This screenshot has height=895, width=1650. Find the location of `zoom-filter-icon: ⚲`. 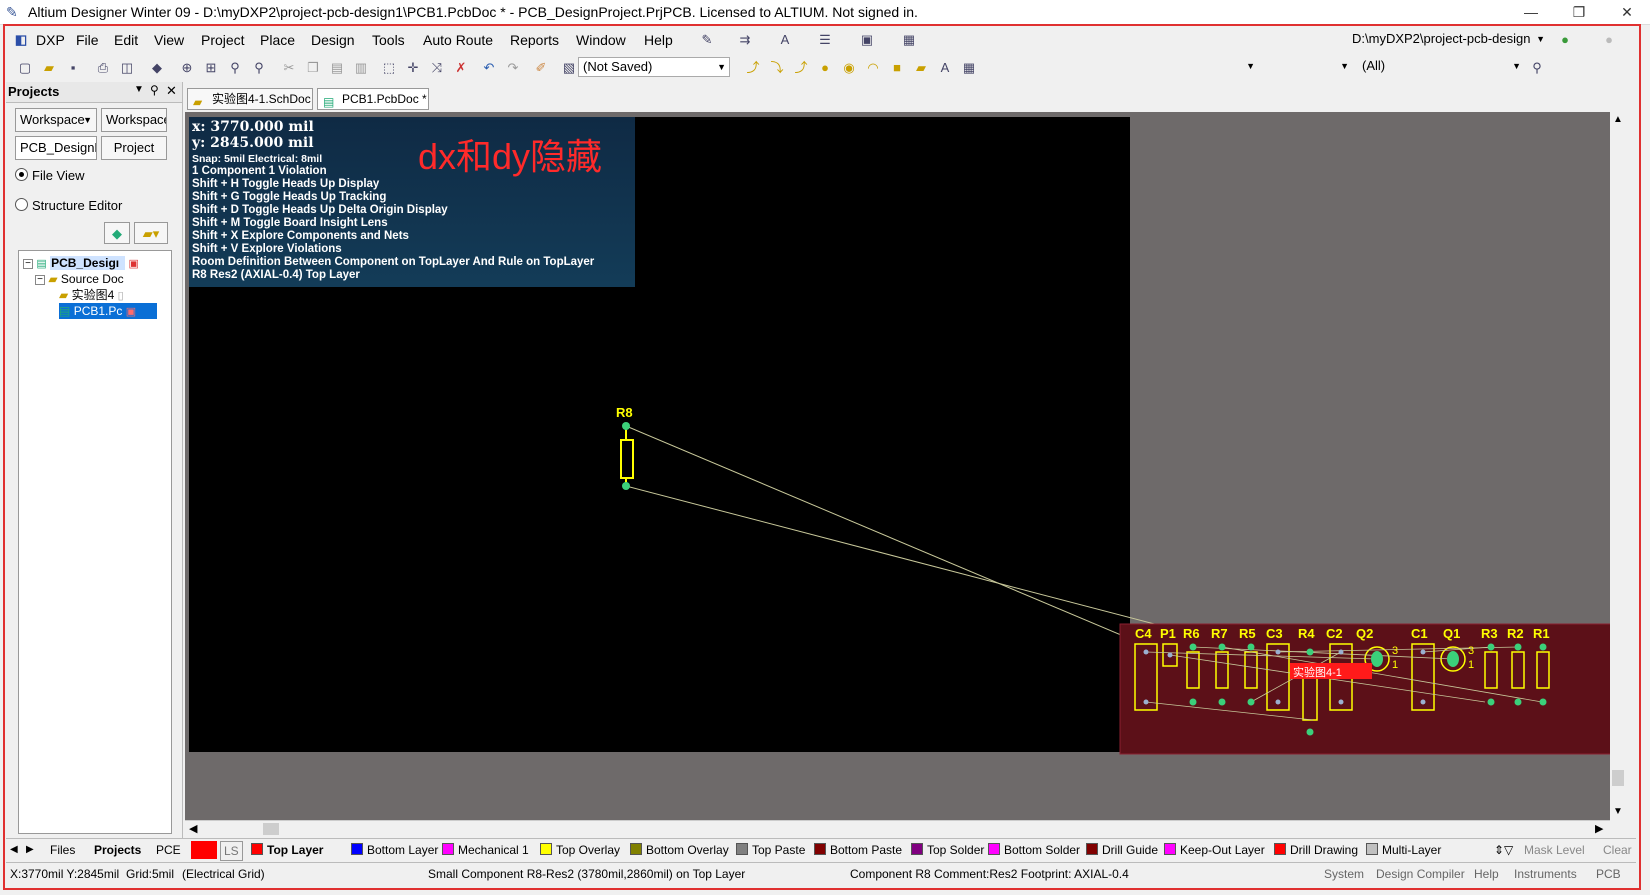

zoom-filter-icon: ⚲ is located at coordinates (259, 68).